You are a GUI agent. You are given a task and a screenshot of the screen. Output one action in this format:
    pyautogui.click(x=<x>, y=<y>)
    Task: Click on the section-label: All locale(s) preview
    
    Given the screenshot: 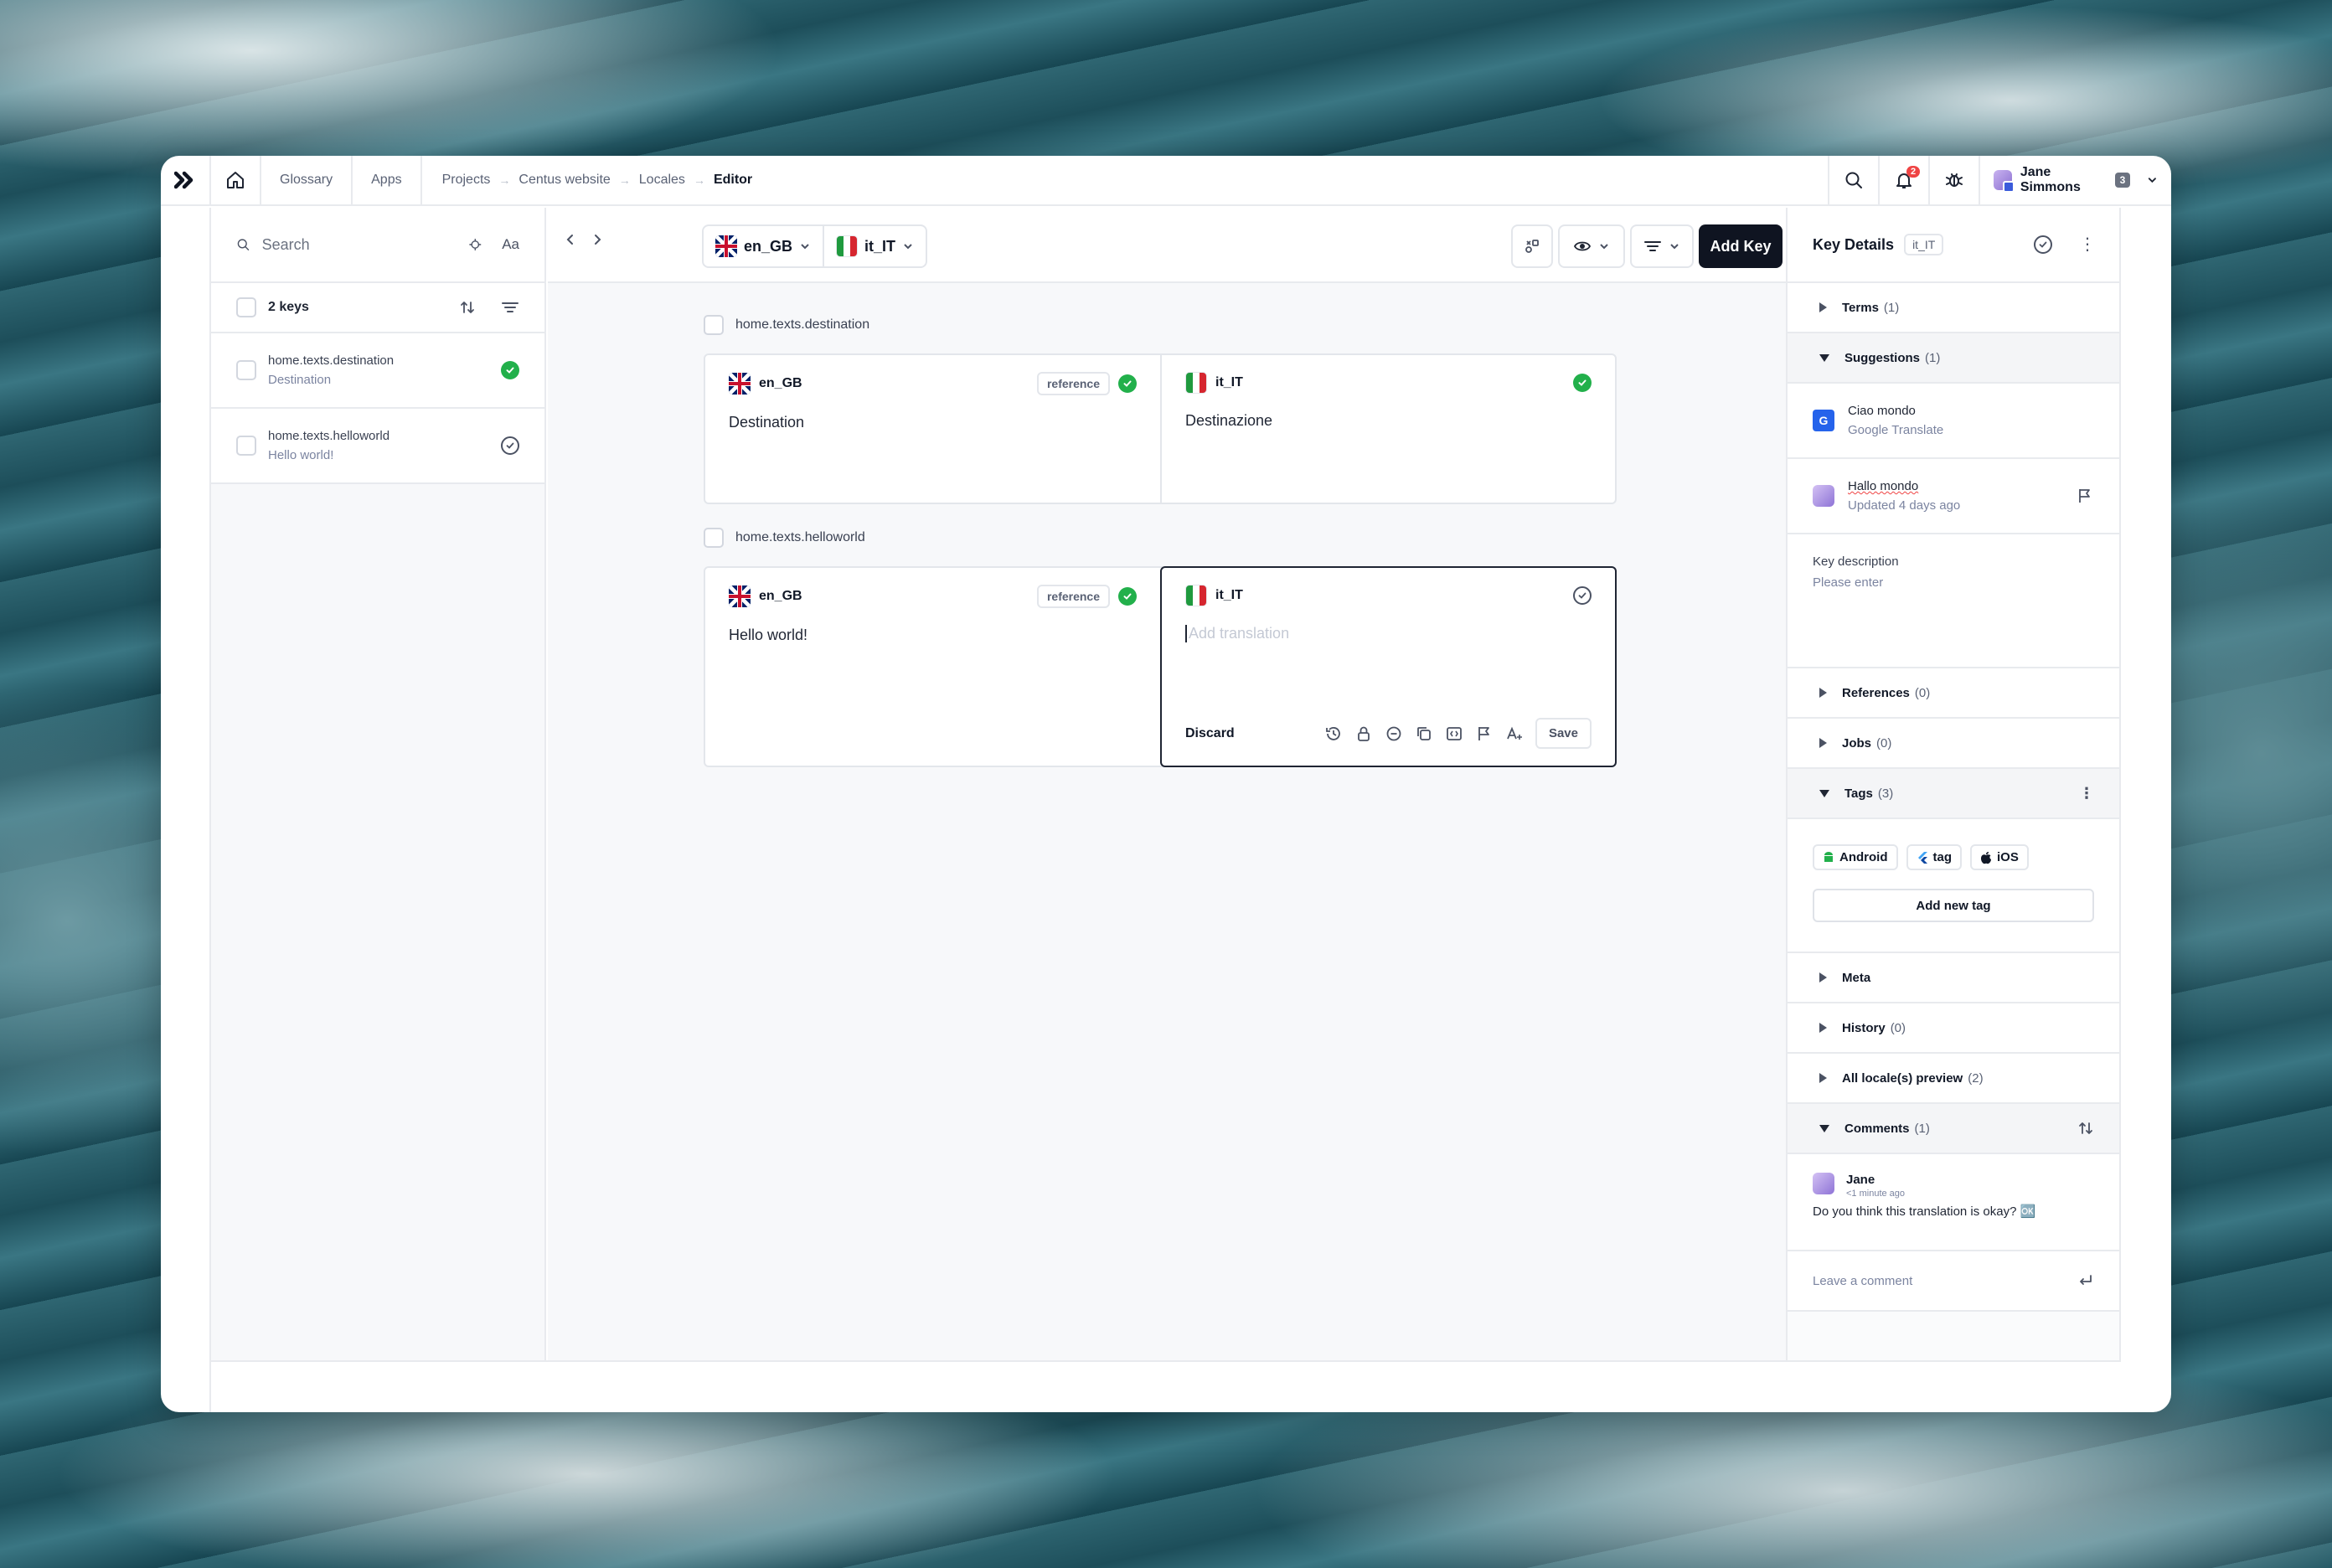 What is the action you would take?
    pyautogui.click(x=1902, y=1078)
    